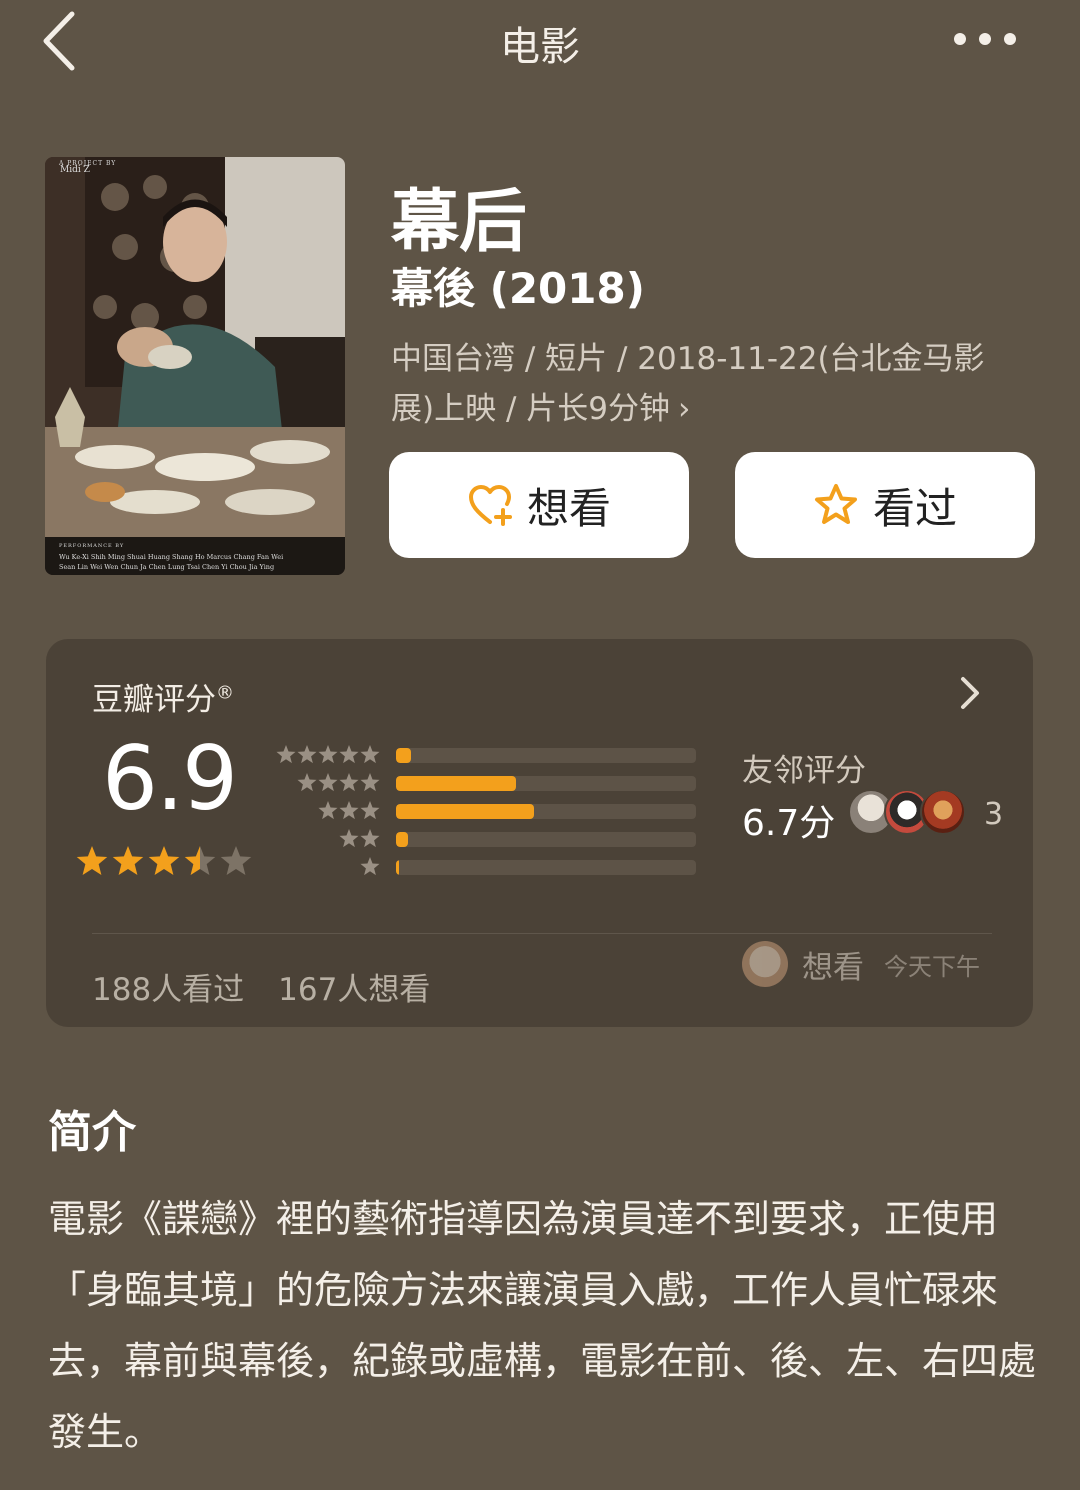  I want to click on activity-time: 今天下午, so click(932, 966).